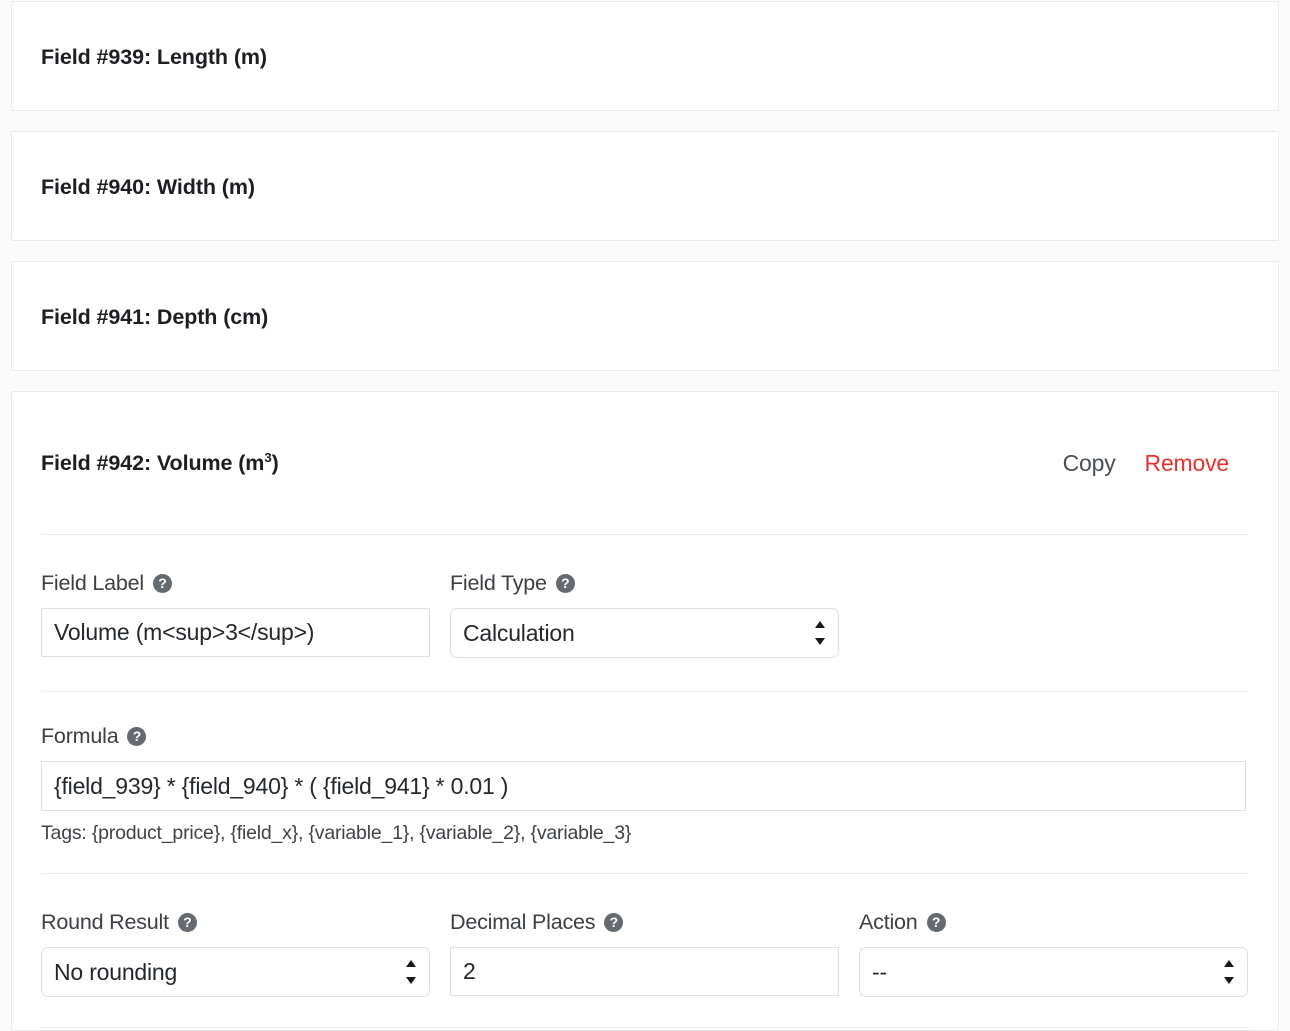 This screenshot has height=1031, width=1290. I want to click on field-type-group: Field Type ? Calculation, so click(654, 614).